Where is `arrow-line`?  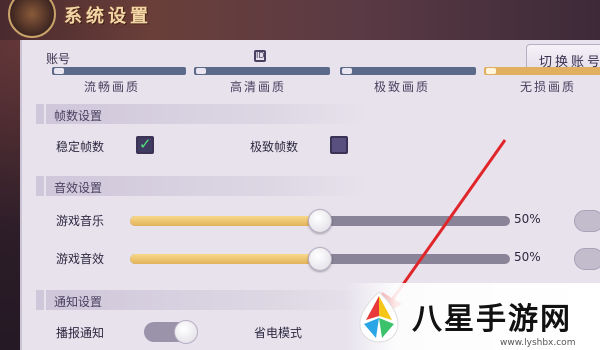 arrow-line is located at coordinates (448, 220).